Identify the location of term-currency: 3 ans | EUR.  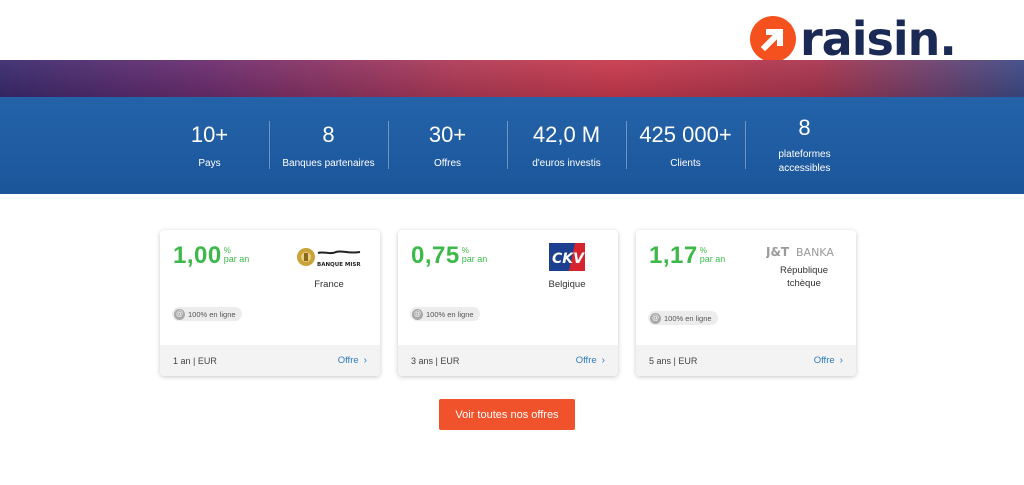
(435, 360).